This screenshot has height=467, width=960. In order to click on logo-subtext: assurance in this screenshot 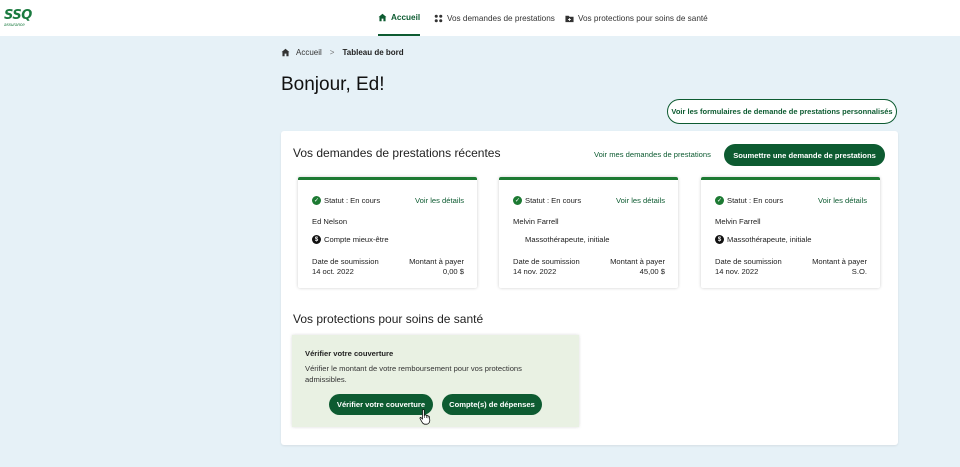, I will do `click(14, 24)`.